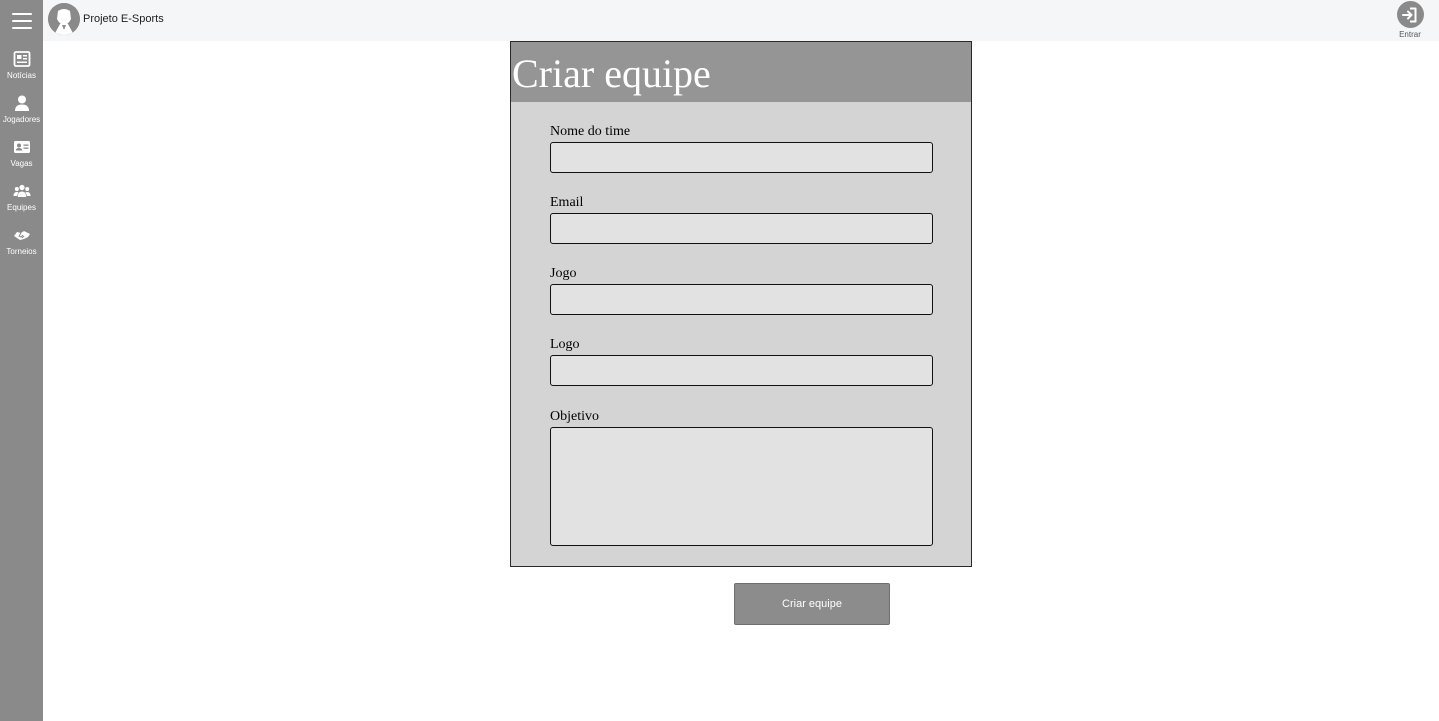 The width and height of the screenshot is (1439, 721). I want to click on sidebar-item-vagas: Vagas, so click(21, 158).